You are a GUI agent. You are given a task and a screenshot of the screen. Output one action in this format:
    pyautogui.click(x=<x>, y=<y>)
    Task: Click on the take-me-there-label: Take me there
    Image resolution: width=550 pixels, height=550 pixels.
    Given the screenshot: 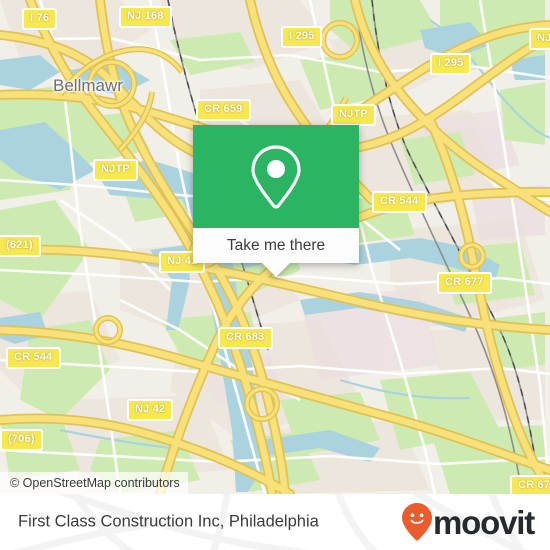 What is the action you would take?
    pyautogui.click(x=276, y=245)
    